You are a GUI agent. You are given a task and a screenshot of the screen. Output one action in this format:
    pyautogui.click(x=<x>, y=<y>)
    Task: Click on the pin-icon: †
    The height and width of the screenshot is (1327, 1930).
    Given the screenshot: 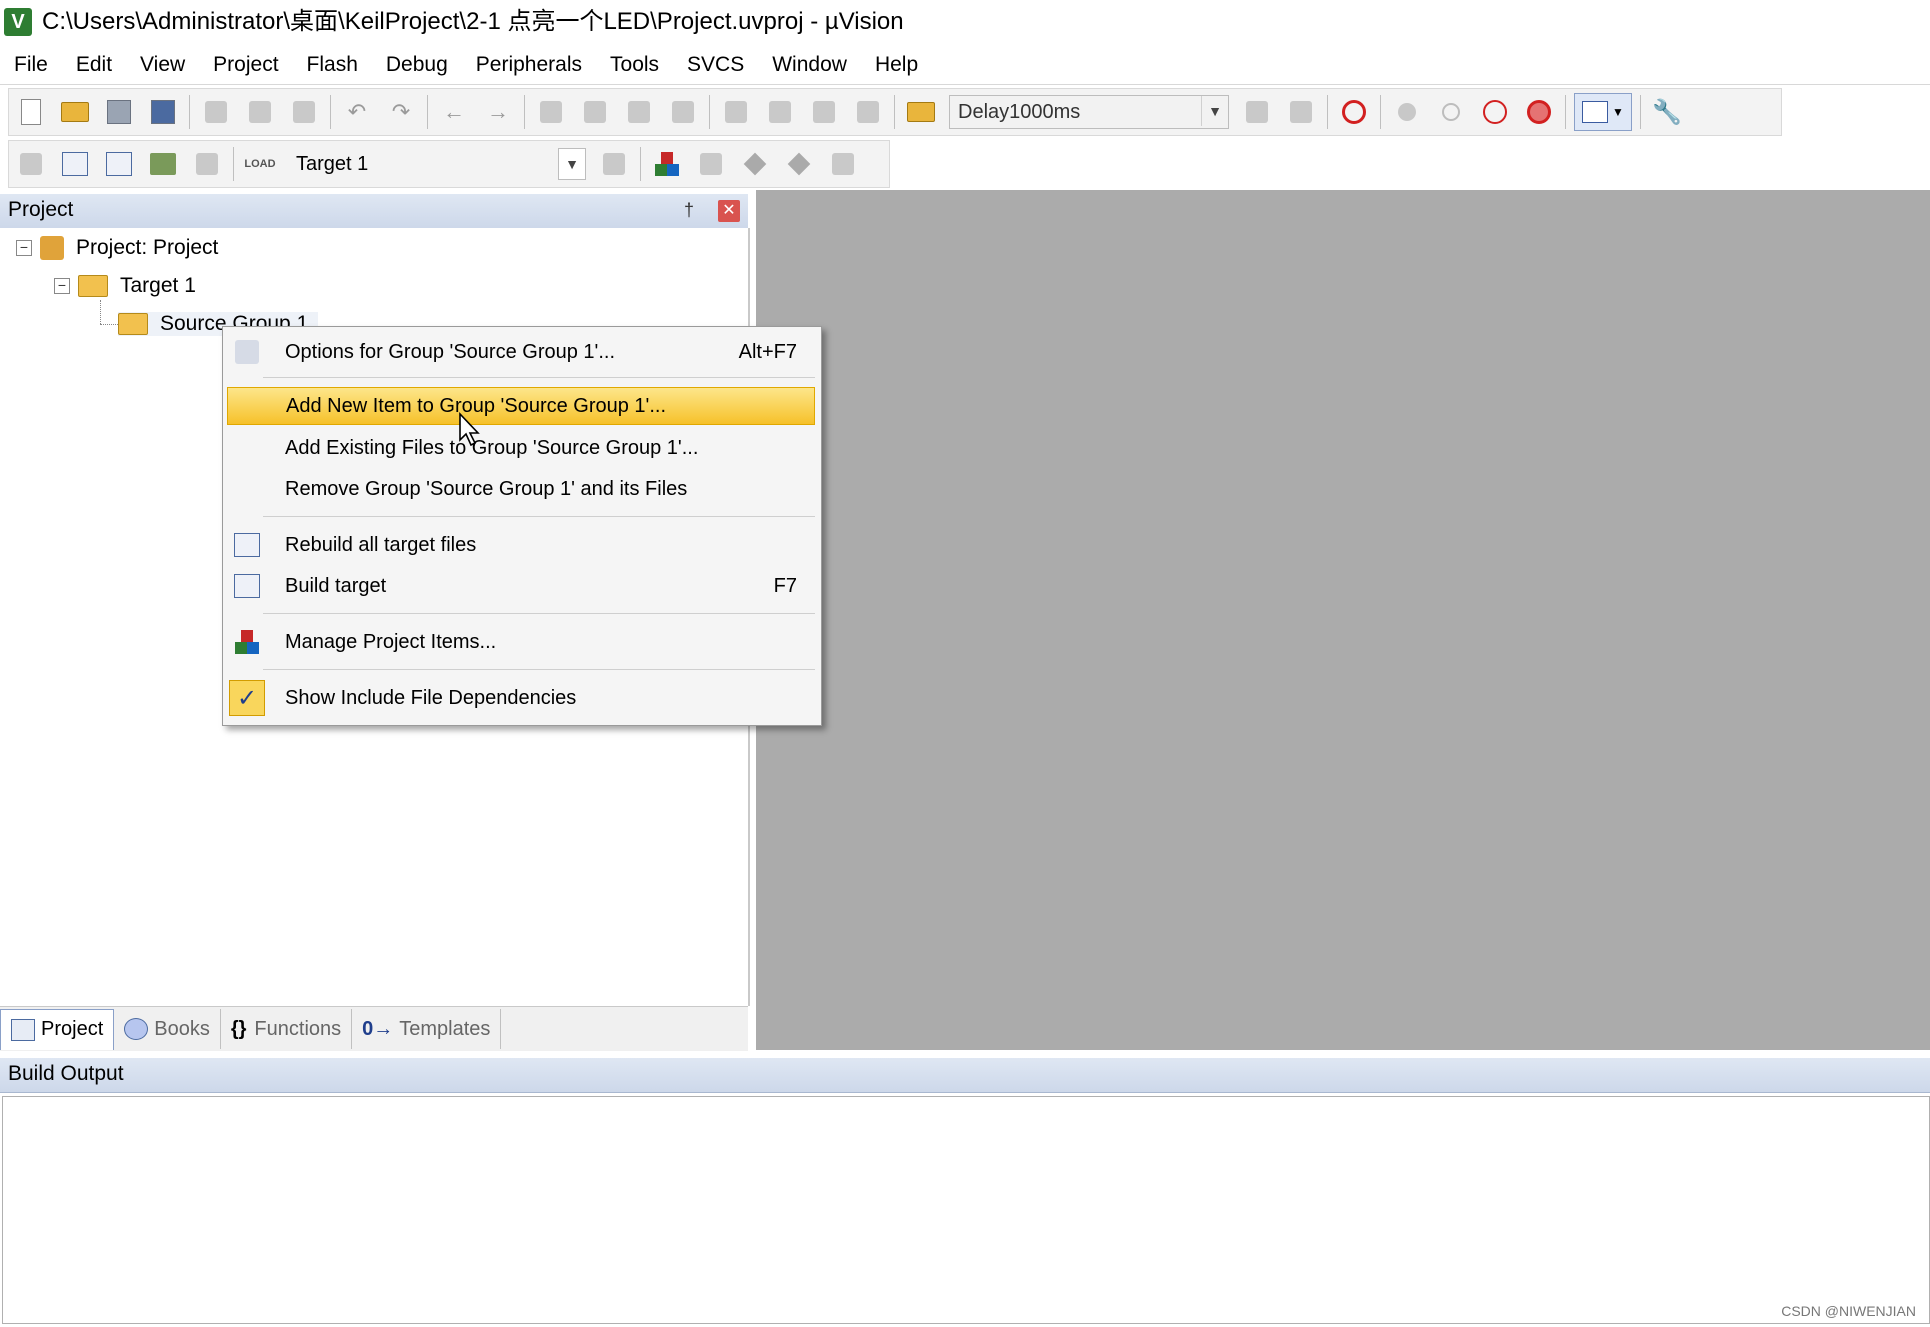 What is the action you would take?
    pyautogui.click(x=689, y=210)
    